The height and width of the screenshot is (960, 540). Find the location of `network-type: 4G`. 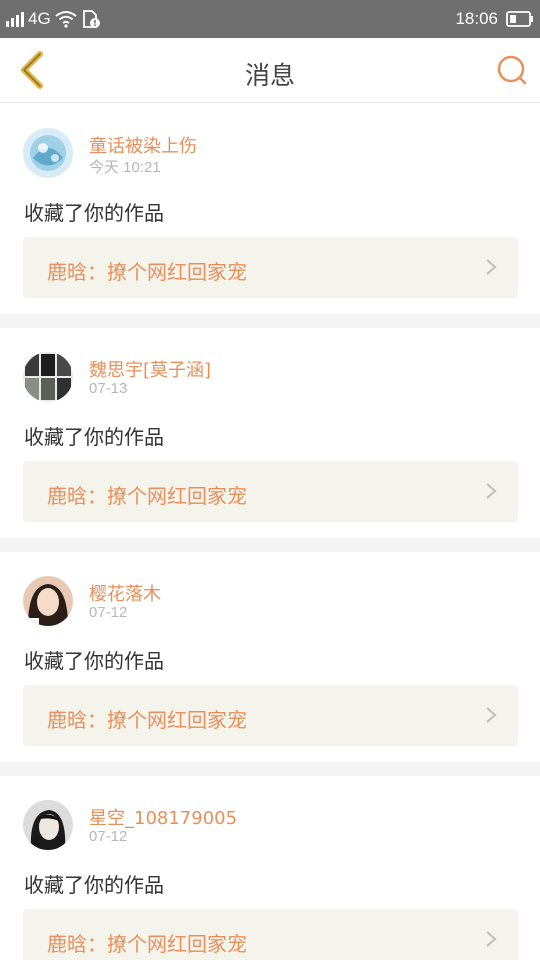

network-type: 4G is located at coordinates (39, 18).